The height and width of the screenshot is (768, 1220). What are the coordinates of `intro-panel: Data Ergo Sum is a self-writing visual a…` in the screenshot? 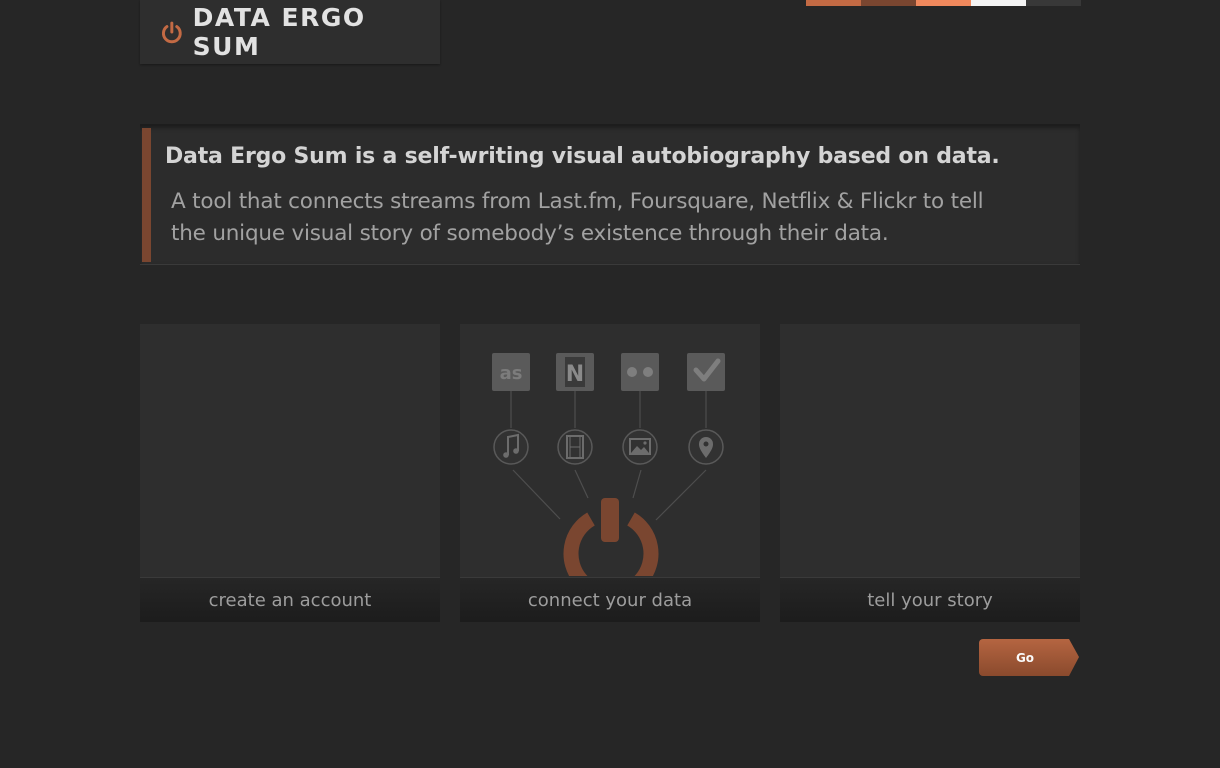 It's located at (610, 194).